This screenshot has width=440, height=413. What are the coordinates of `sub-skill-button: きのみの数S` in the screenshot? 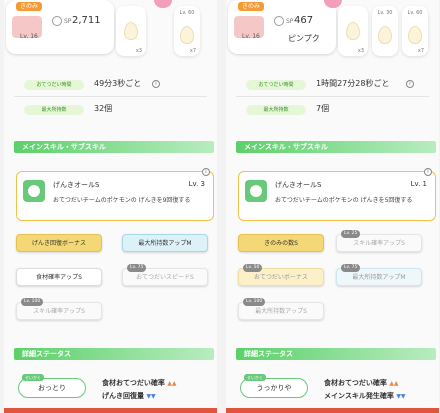 It's located at (281, 243).